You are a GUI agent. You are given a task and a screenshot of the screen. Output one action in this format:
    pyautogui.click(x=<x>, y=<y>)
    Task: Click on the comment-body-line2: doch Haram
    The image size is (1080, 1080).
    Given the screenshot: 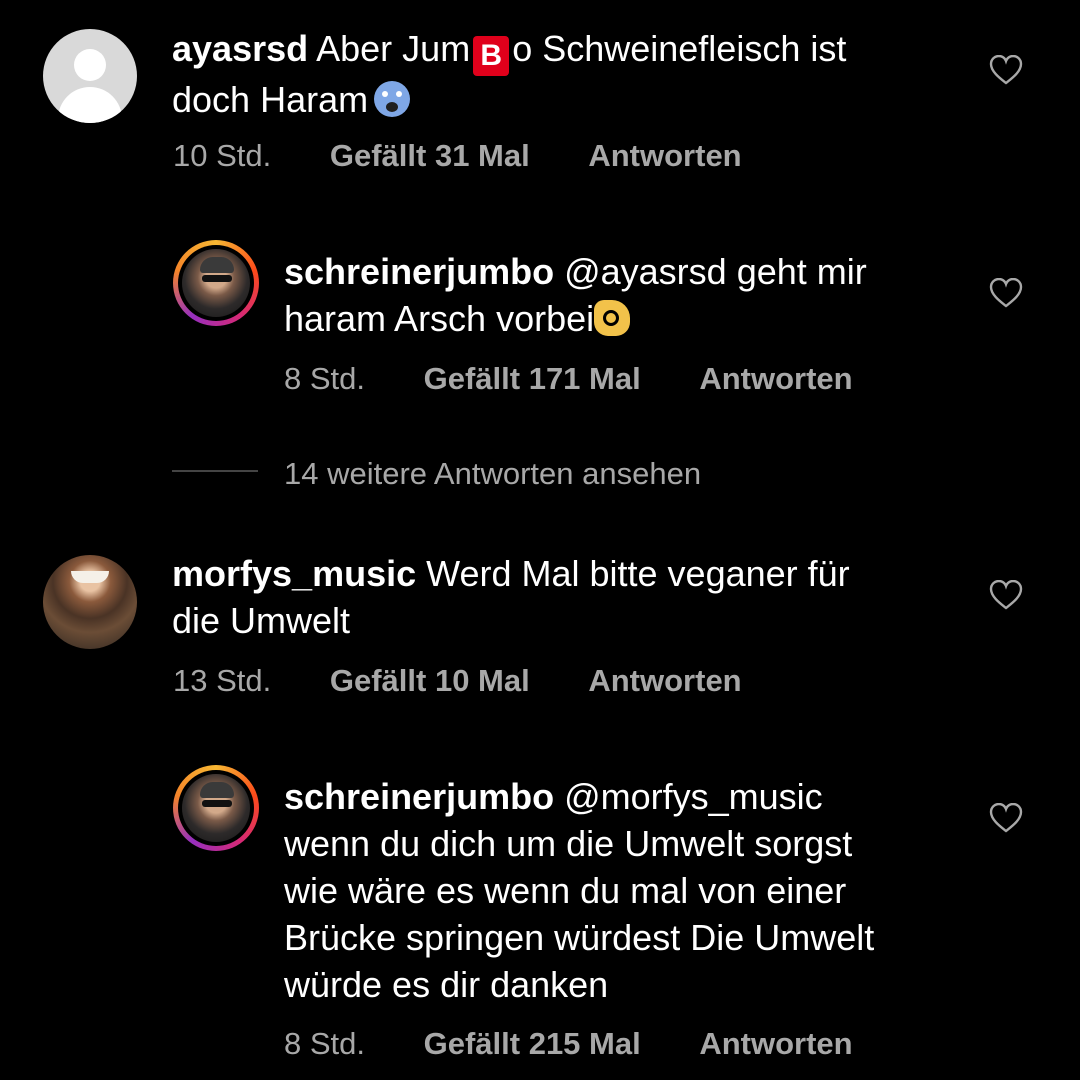 What is the action you would take?
    pyautogui.click(x=270, y=99)
    